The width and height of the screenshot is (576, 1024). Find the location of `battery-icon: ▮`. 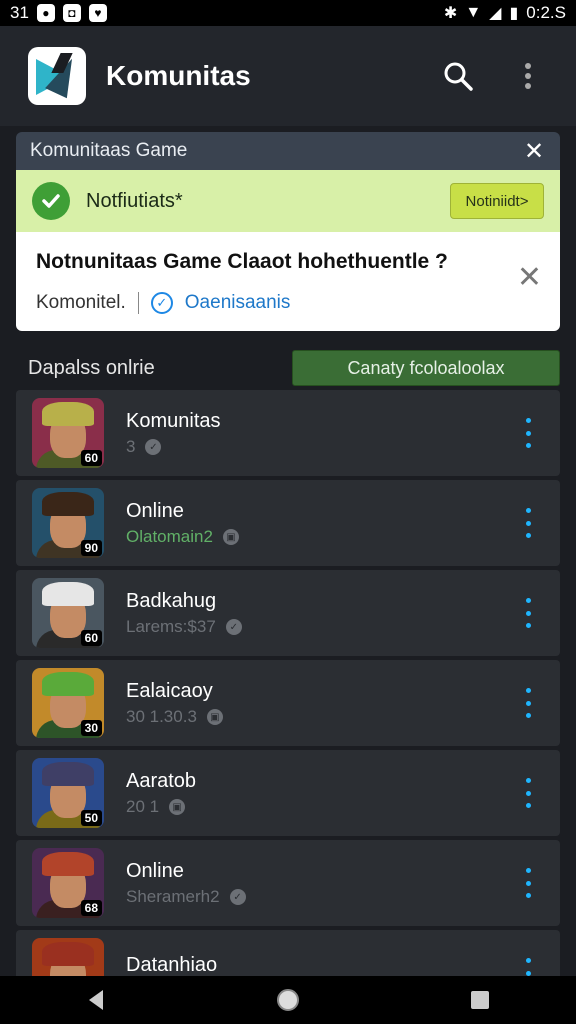

battery-icon: ▮ is located at coordinates (514, 13).